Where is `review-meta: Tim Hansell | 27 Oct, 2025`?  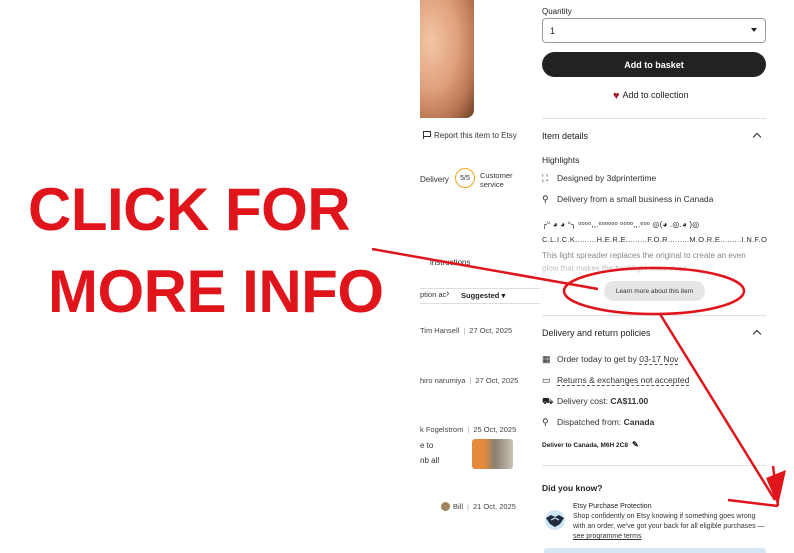 review-meta: Tim Hansell | 27 Oct, 2025 is located at coordinates (466, 330).